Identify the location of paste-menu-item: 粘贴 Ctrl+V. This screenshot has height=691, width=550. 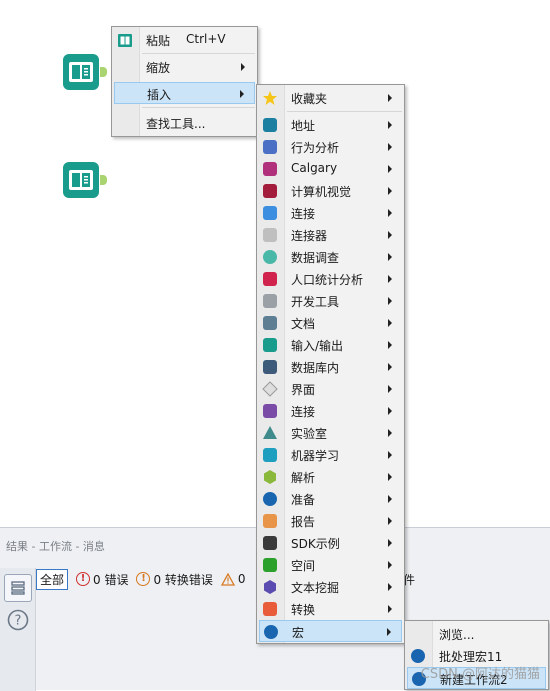
(184, 40).